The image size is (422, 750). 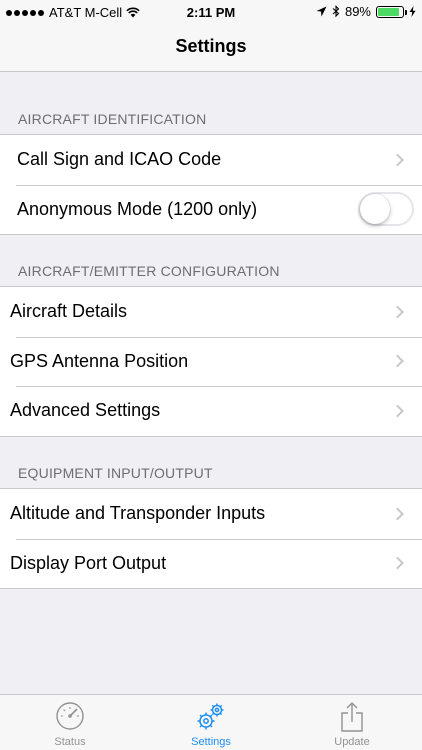 What do you see at coordinates (211, 12) in the screenshot?
I see `status-bar: AT&T M-Cell 2:11 PM 89%` at bounding box center [211, 12].